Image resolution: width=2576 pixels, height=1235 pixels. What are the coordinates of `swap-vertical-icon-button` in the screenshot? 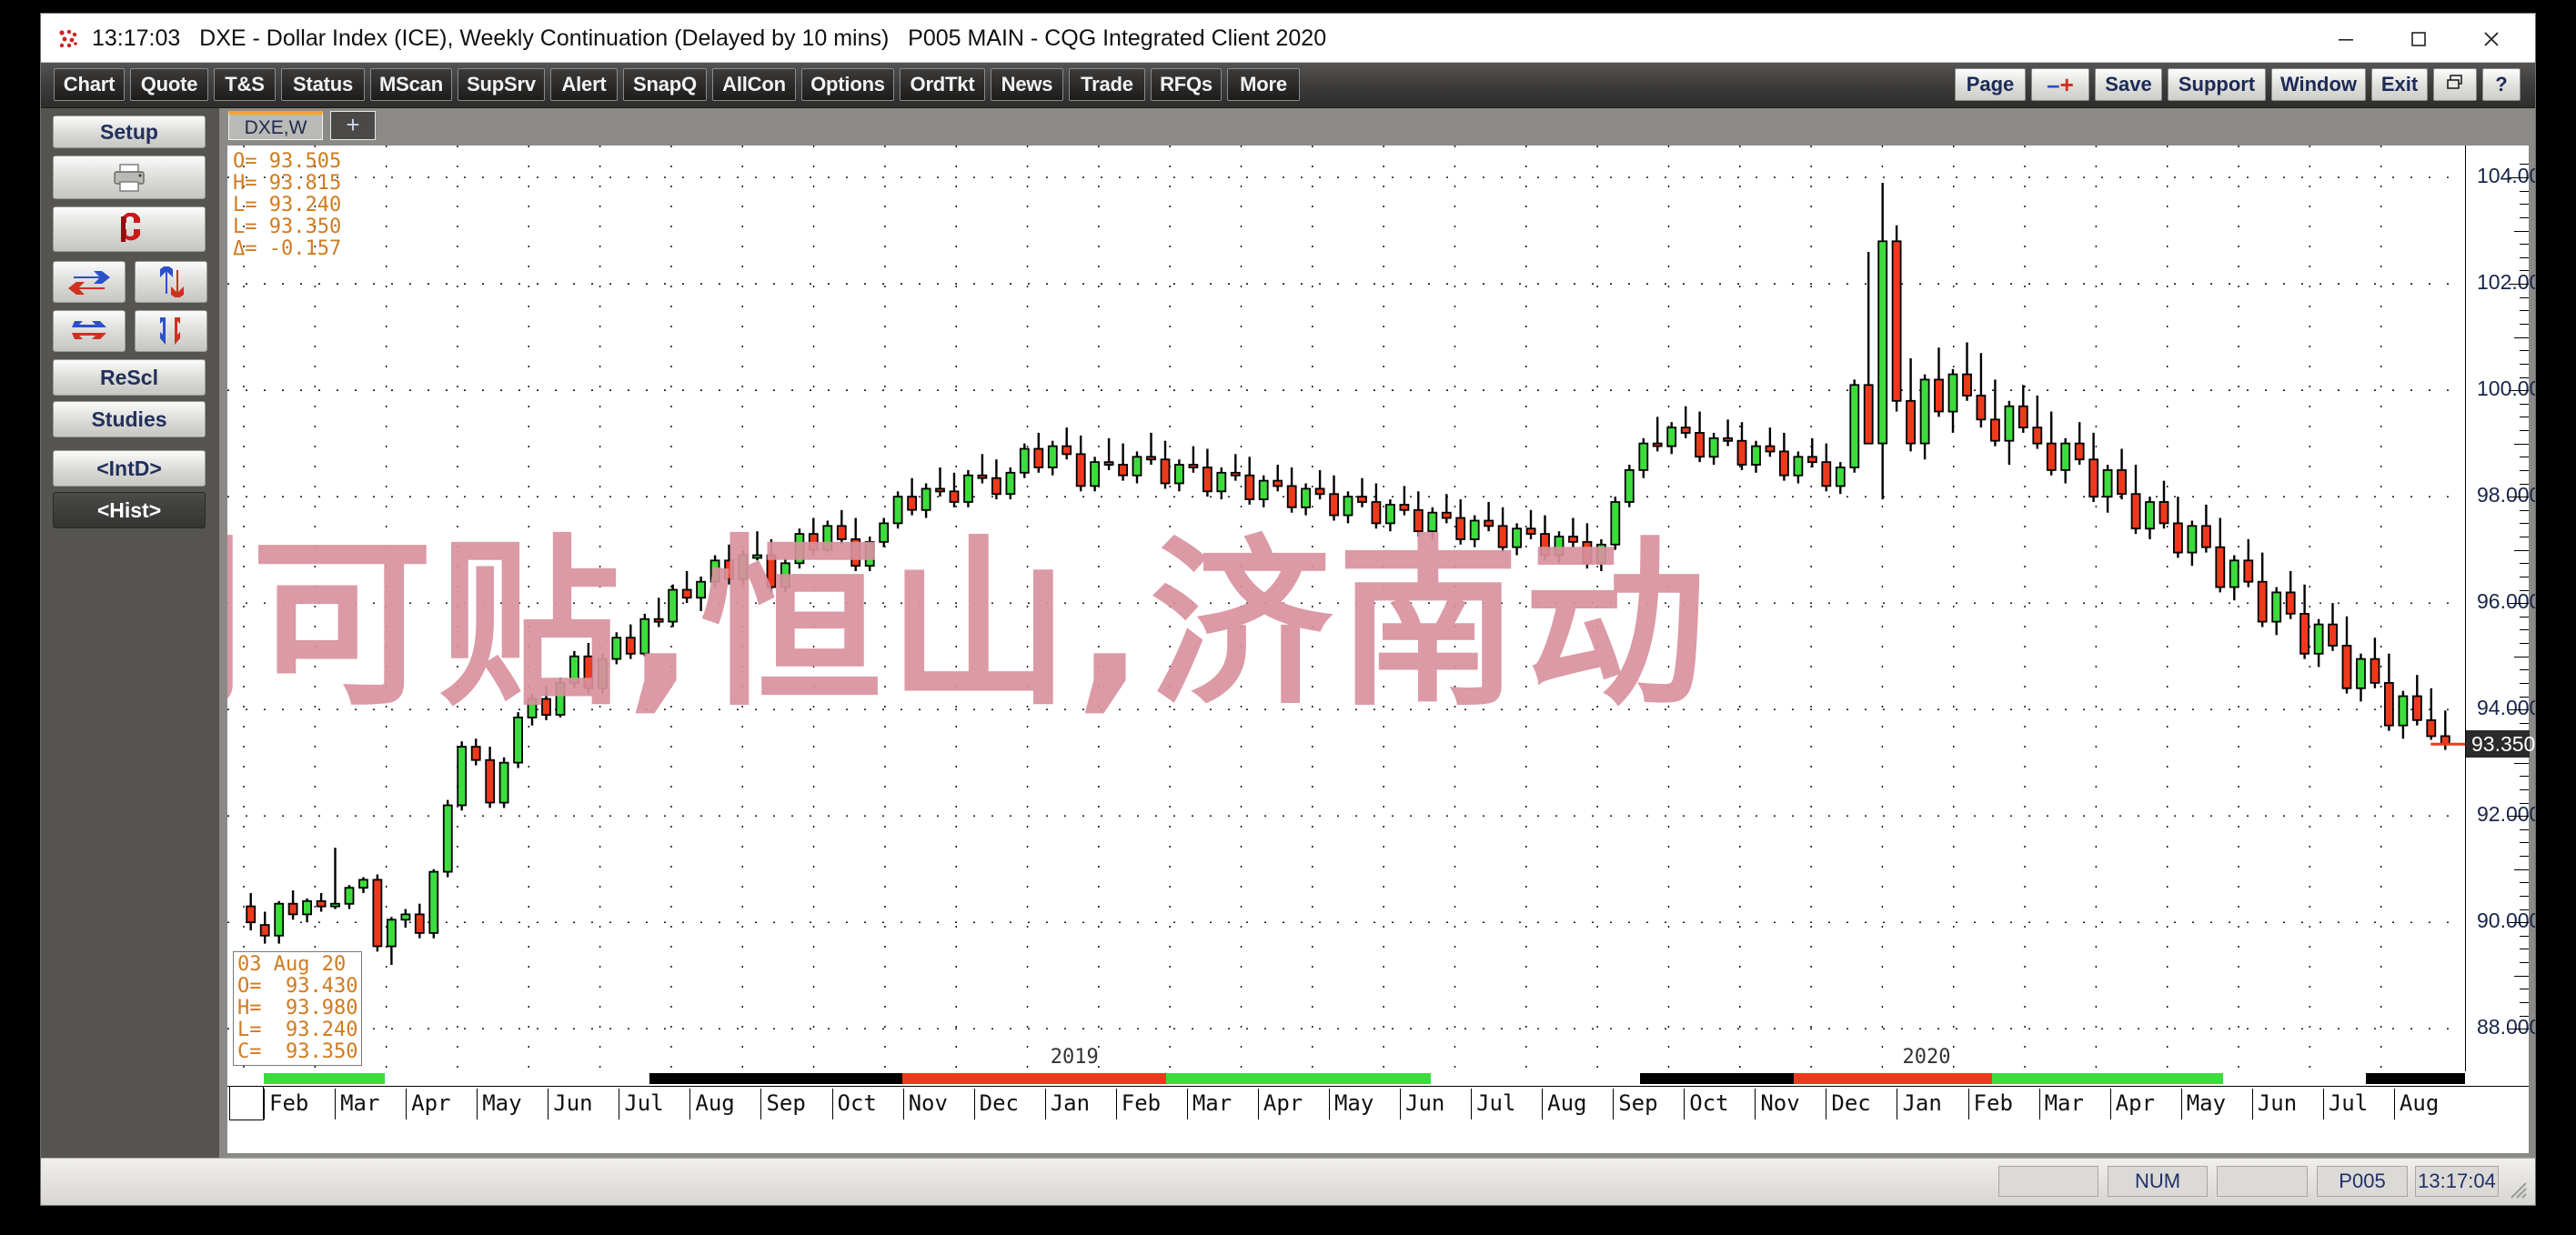 It's located at (171, 282).